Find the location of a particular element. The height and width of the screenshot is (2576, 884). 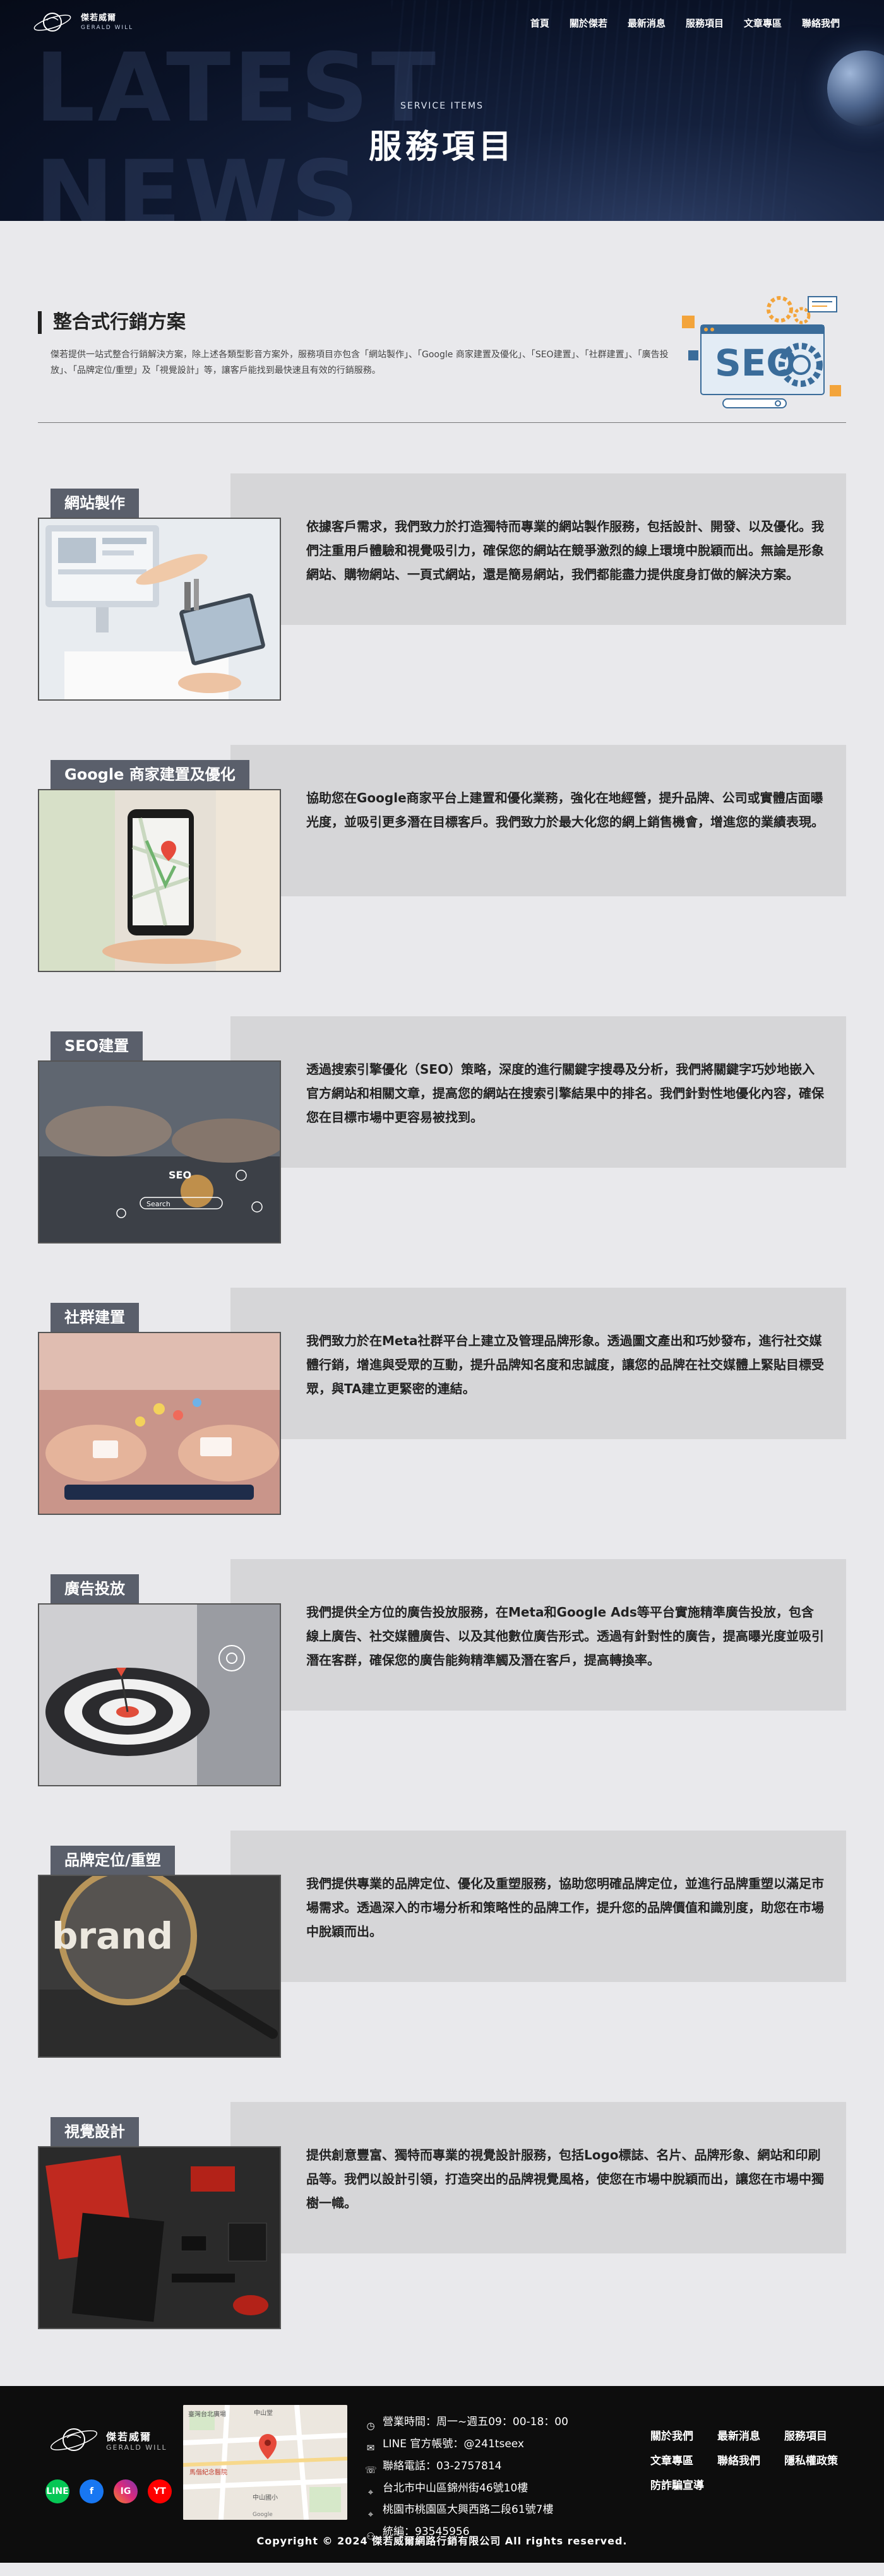

service-tag: 視覺設計 is located at coordinates (95, 2132).